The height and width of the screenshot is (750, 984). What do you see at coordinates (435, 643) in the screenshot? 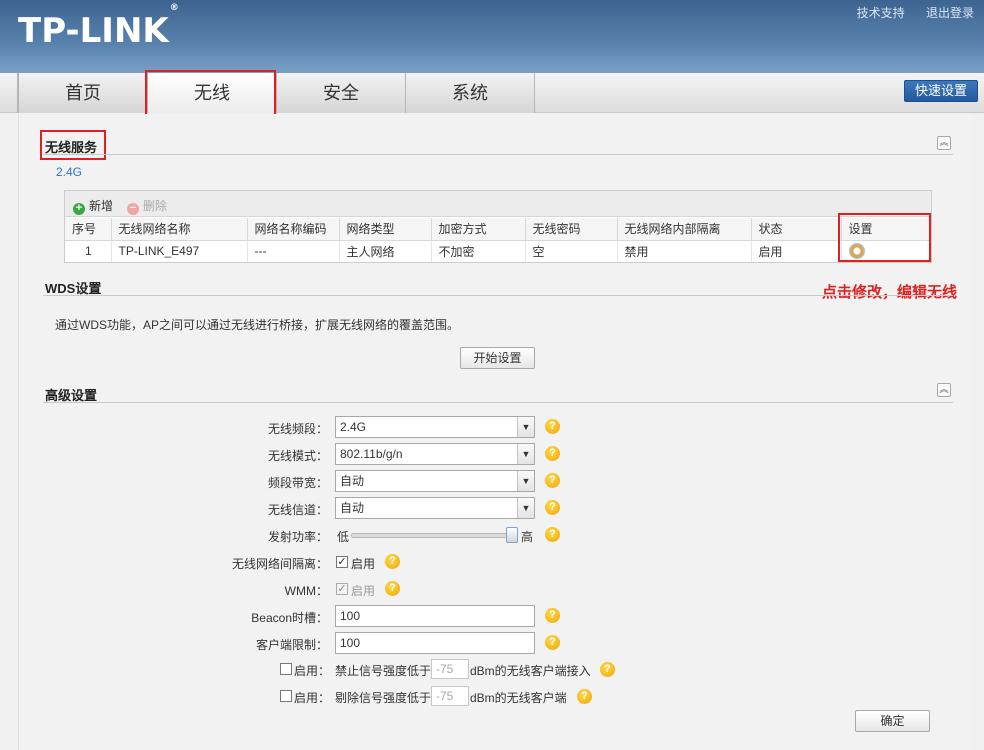
I see `client-limit-input: 100` at bounding box center [435, 643].